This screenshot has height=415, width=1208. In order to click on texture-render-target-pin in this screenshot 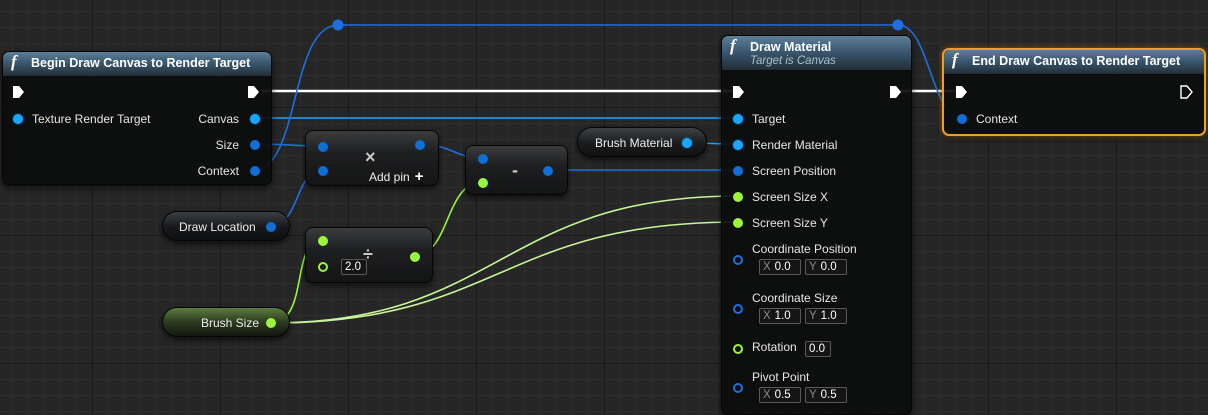, I will do `click(18, 119)`.